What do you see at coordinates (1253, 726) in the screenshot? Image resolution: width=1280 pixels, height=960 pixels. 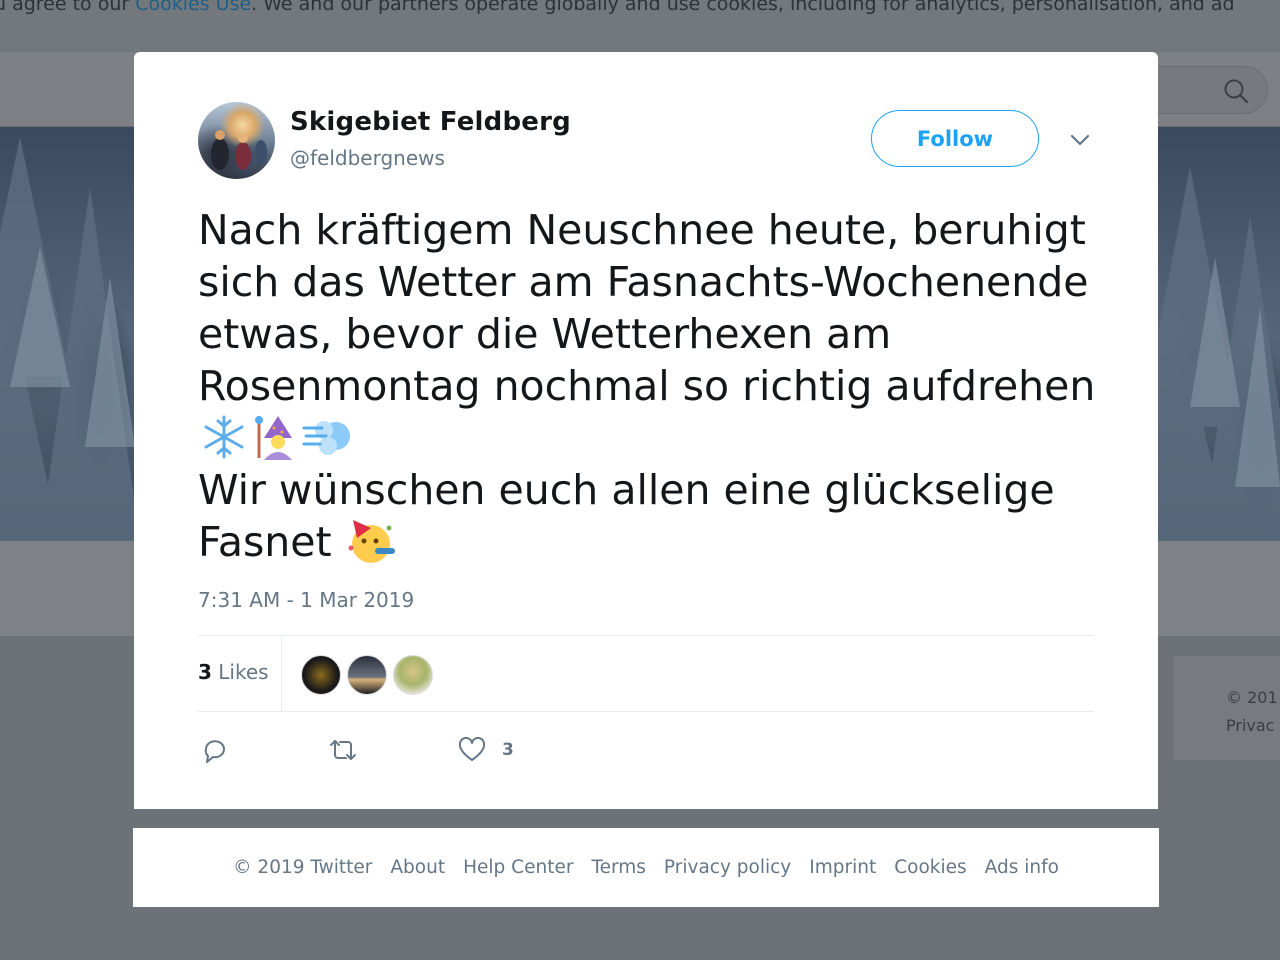 I see `side-privacy-link: Privac` at bounding box center [1253, 726].